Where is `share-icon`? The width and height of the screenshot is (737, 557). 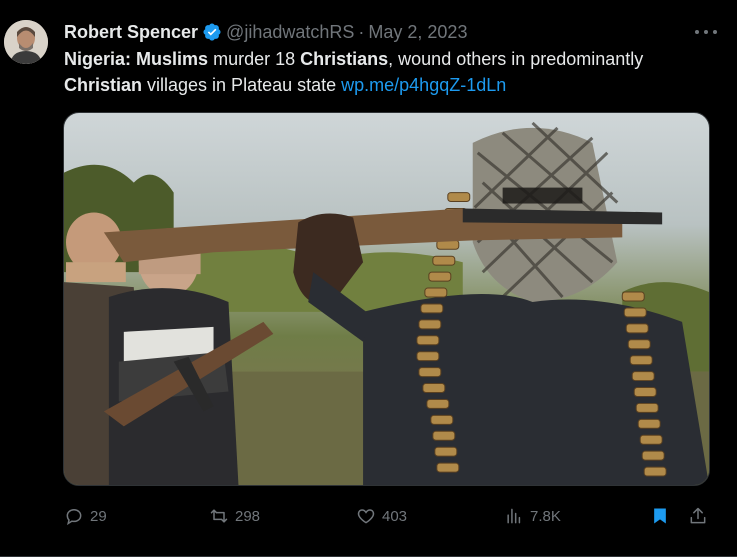
share-icon is located at coordinates (698, 515).